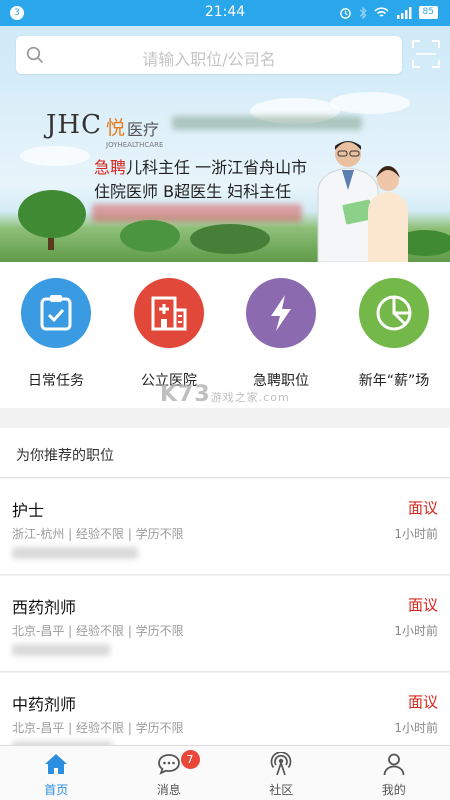 This screenshot has height=800, width=450. I want to click on message-badge: 7, so click(190, 759).